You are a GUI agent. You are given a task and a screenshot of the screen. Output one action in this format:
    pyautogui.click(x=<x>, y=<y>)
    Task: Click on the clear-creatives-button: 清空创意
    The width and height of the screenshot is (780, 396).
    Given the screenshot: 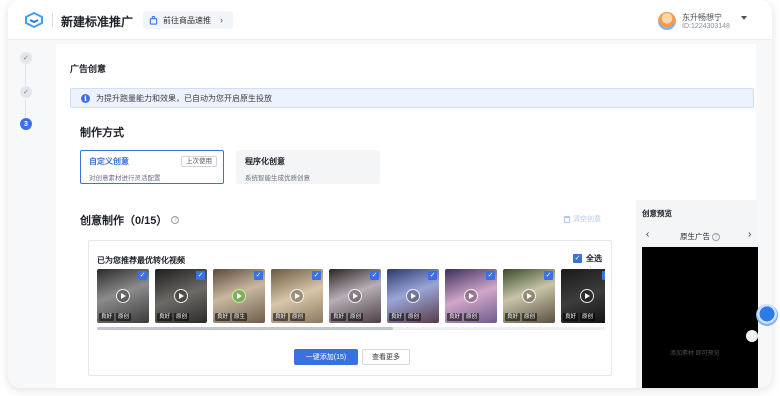 What is the action you would take?
    pyautogui.click(x=582, y=219)
    